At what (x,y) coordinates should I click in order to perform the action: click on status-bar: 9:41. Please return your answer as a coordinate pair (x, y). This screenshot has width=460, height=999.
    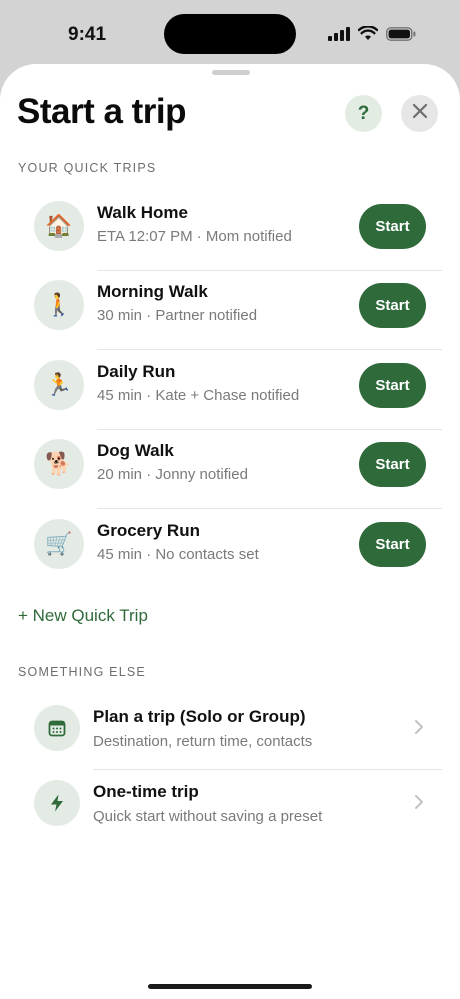
    Looking at the image, I should click on (230, 32).